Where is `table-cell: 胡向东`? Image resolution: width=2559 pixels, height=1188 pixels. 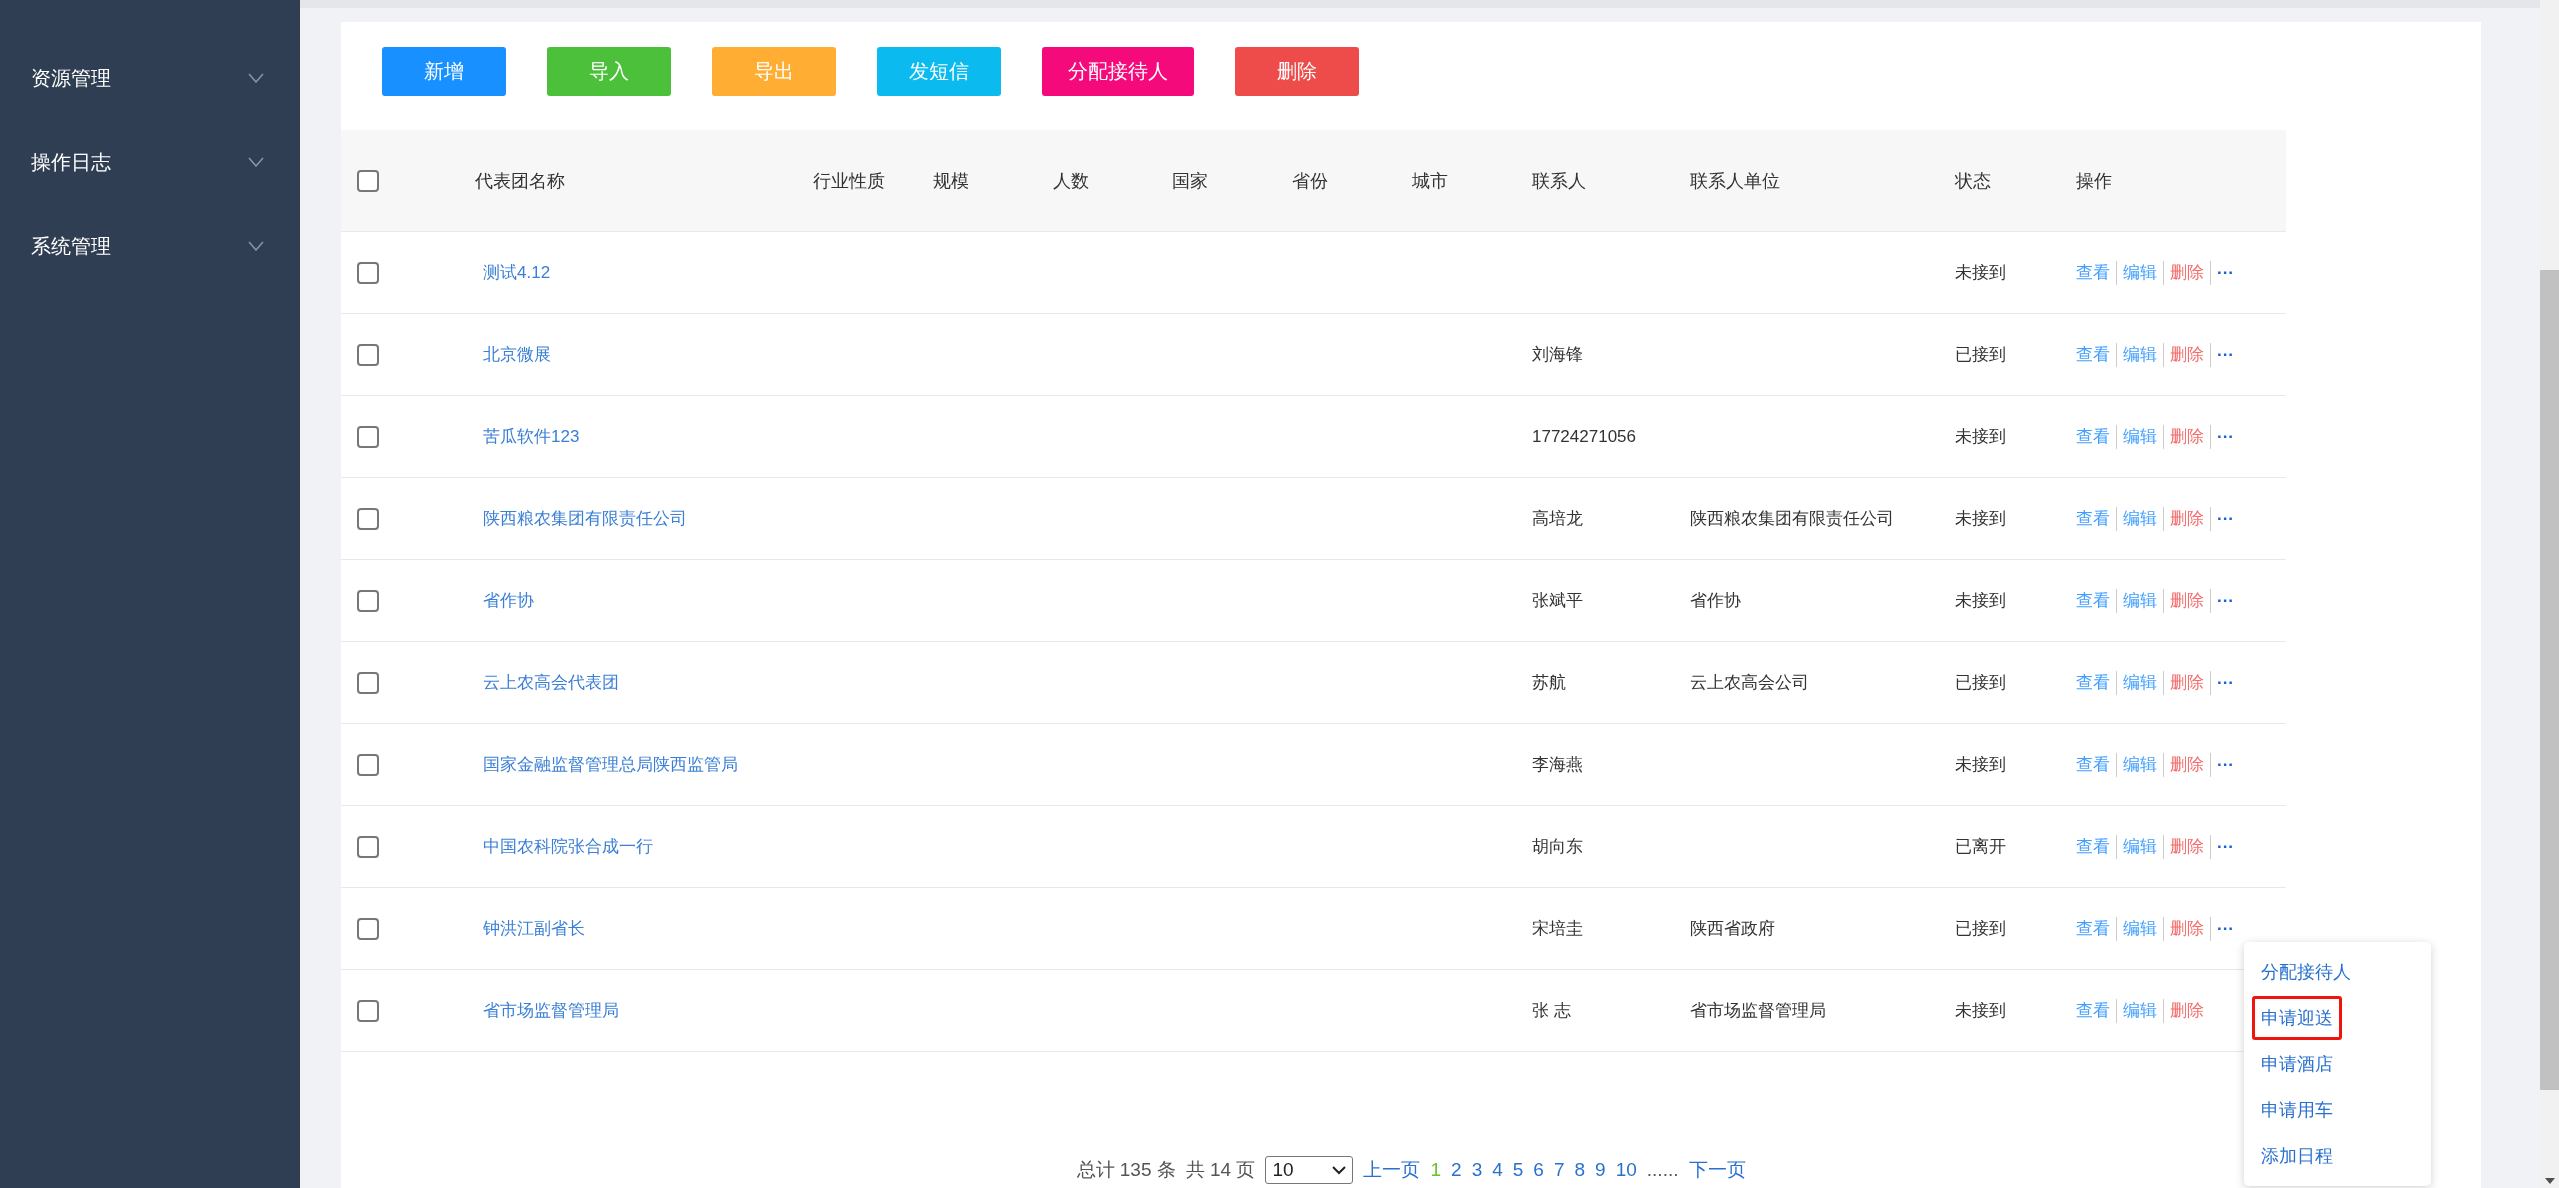
table-cell: 胡向东 is located at coordinates (1557, 846).